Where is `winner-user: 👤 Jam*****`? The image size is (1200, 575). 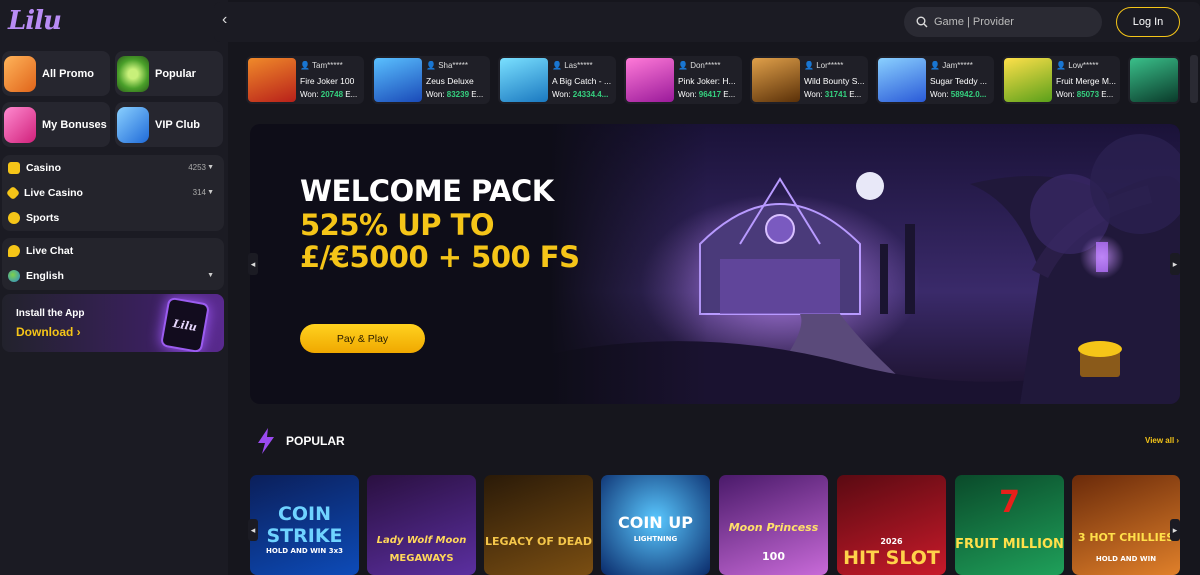 winner-user: 👤 Jam***** is located at coordinates (951, 65).